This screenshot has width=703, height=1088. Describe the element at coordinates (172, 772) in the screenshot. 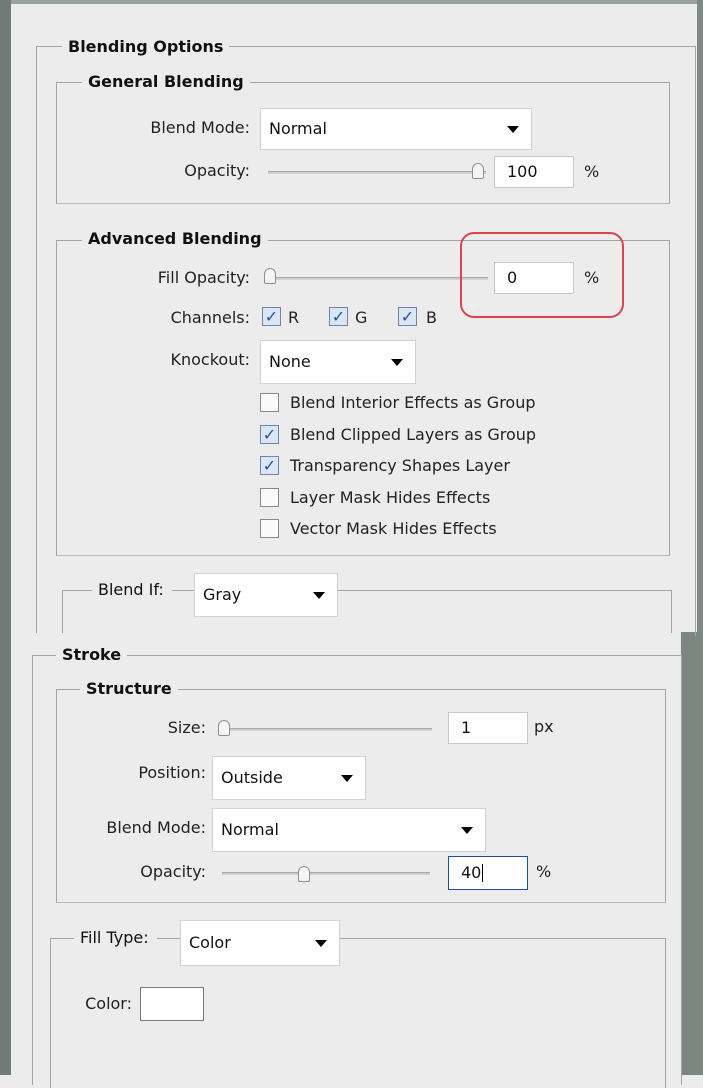

I see `position-label: Position:` at that location.